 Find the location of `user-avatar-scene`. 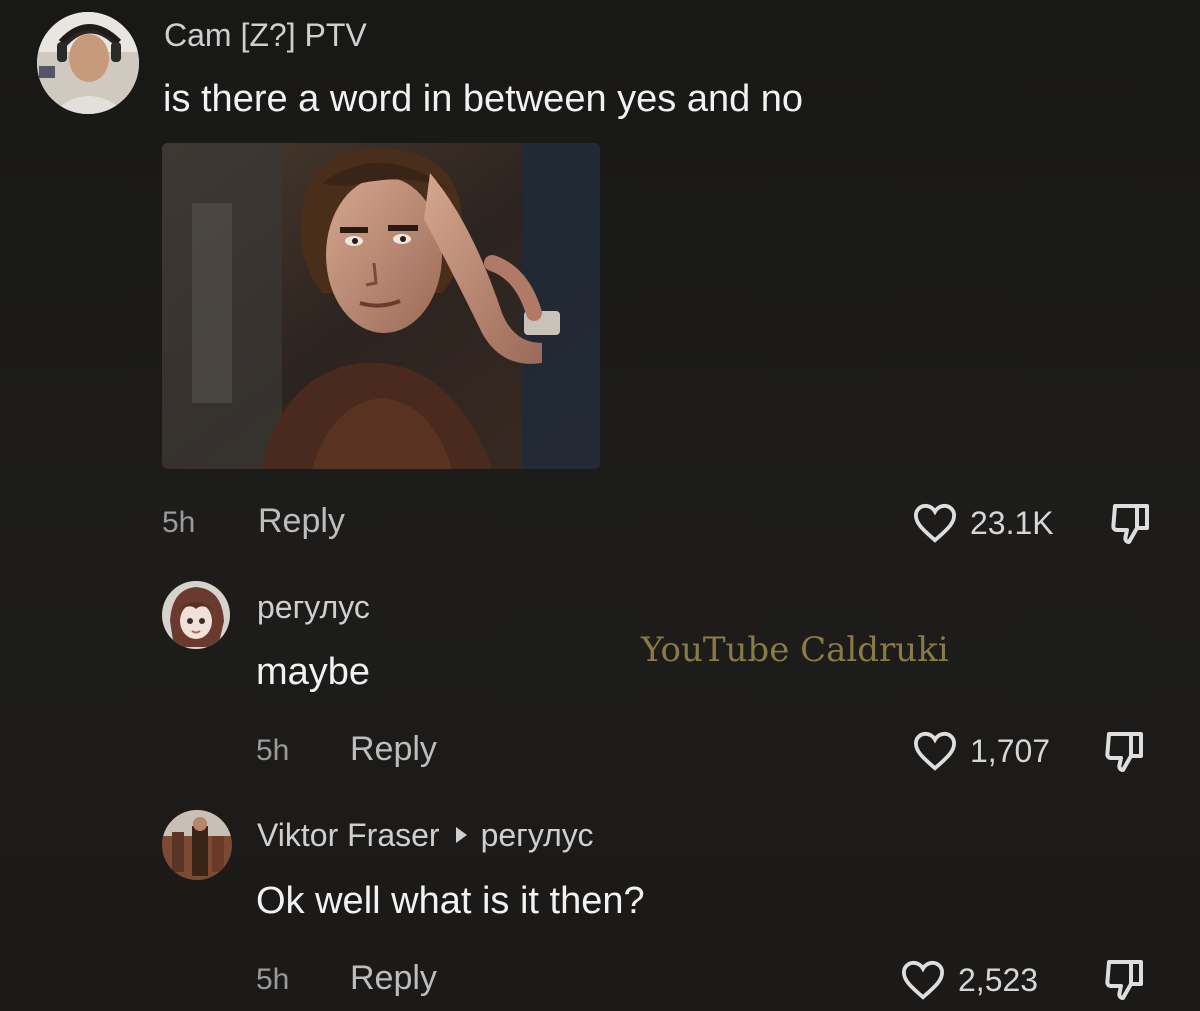

user-avatar-scene is located at coordinates (197, 845).